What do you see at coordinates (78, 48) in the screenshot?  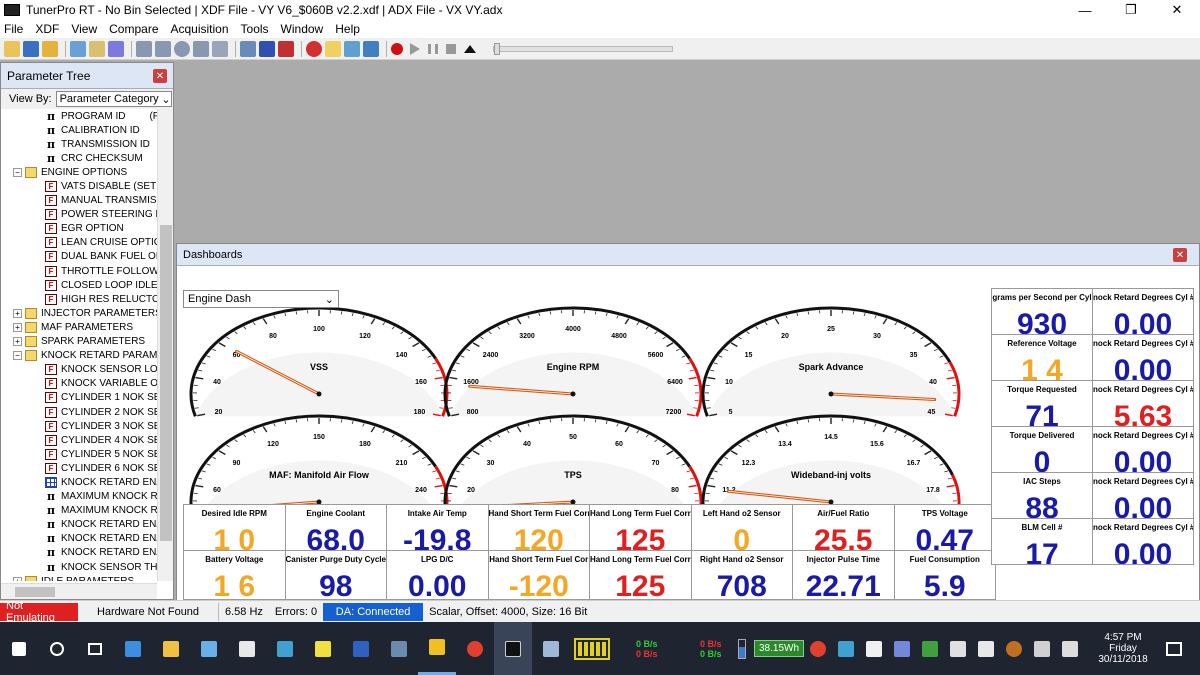 I see `xdf-icon` at bounding box center [78, 48].